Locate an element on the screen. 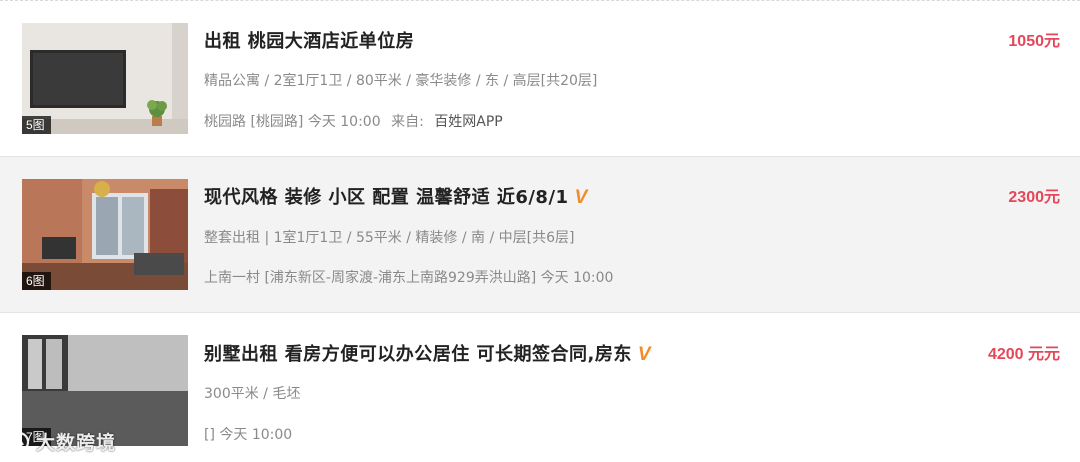 This screenshot has height=462, width=1080. listing-location: [] 今天 10:00 is located at coordinates (248, 434).